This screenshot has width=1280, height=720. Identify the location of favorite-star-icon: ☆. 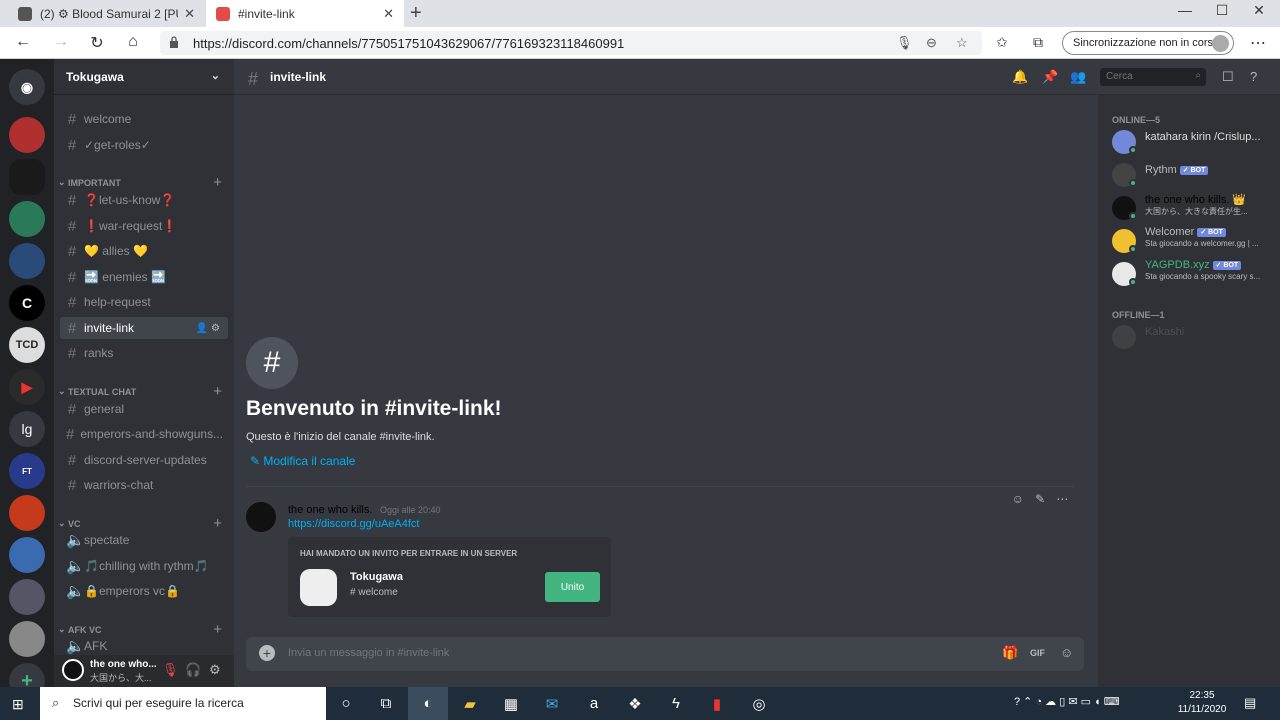
(962, 43).